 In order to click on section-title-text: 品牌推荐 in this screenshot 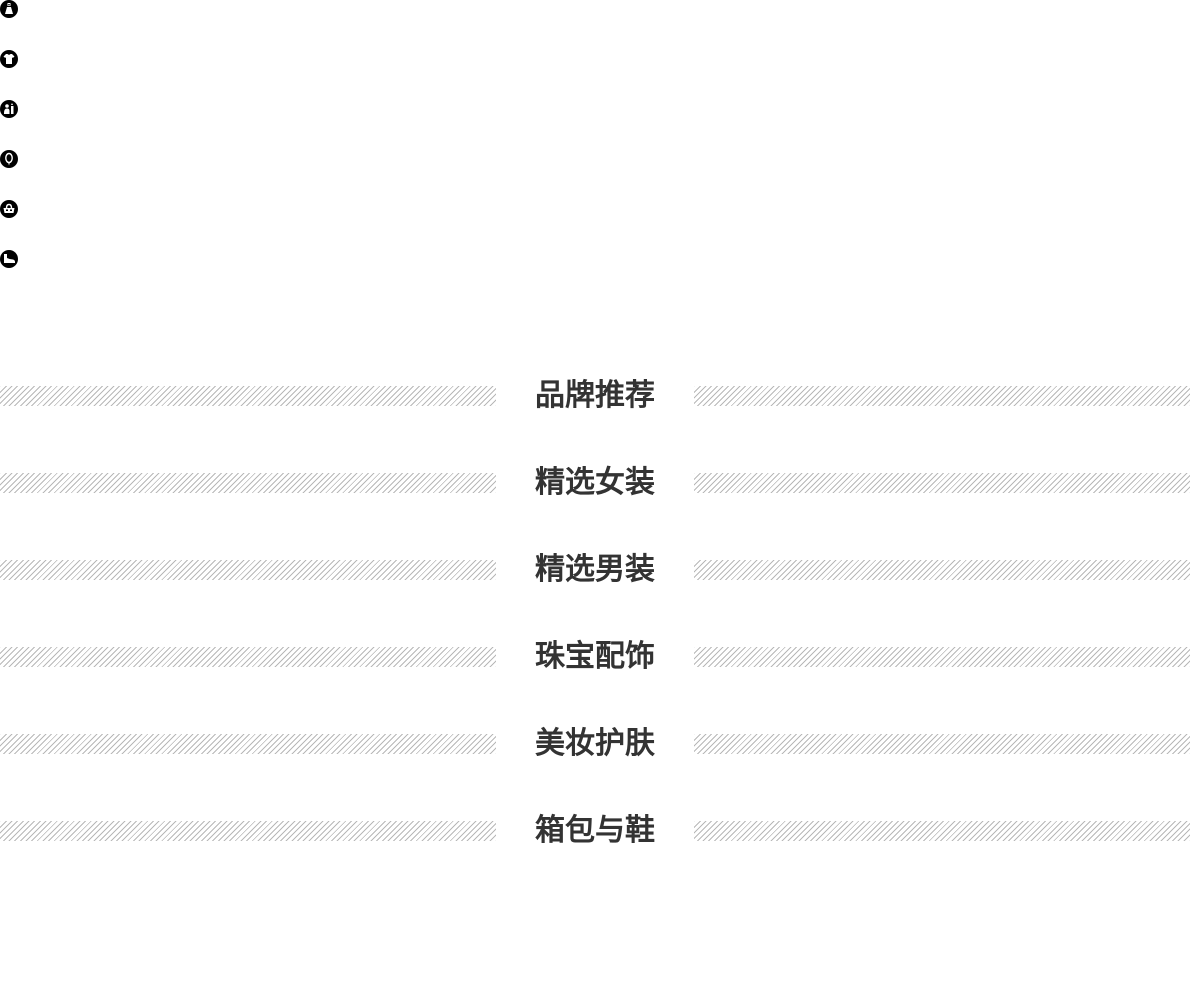, I will do `click(595, 395)`.